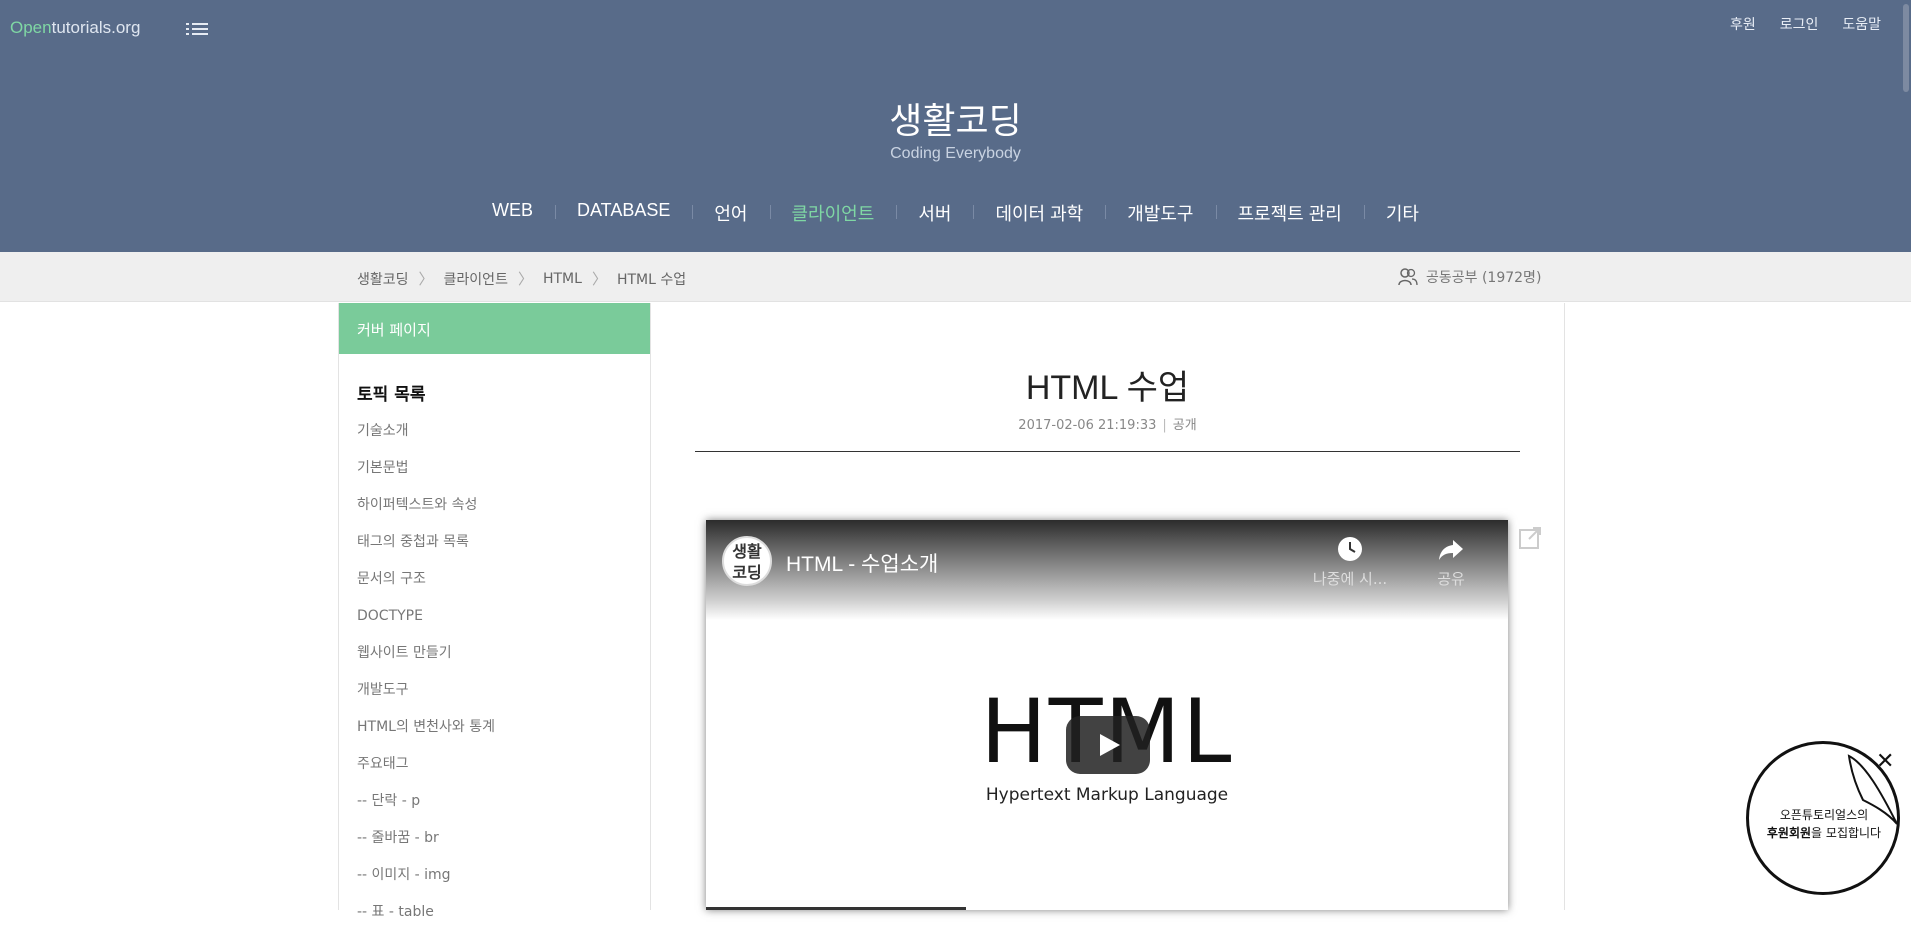 Image resolution: width=1911 pixels, height=931 pixels. What do you see at coordinates (1846, 833) in the screenshot?
I see `promo-line2: 을 모집합니다` at bounding box center [1846, 833].